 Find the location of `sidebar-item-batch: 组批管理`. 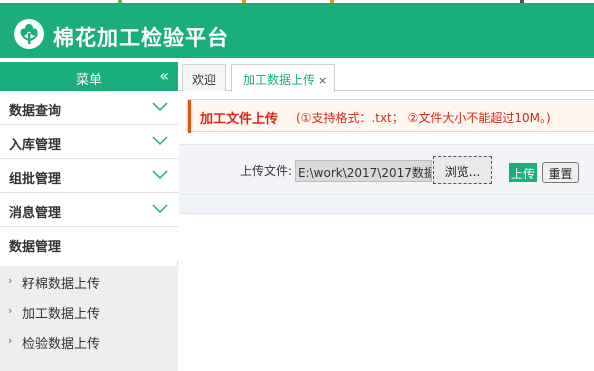

sidebar-item-batch: 组批管理 is located at coordinates (89, 176).